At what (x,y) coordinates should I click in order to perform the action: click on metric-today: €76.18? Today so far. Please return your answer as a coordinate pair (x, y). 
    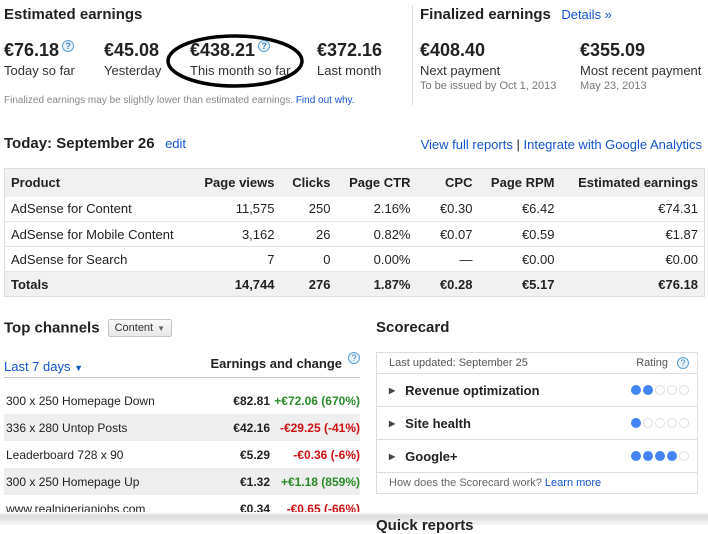
    Looking at the image, I should click on (39, 59).